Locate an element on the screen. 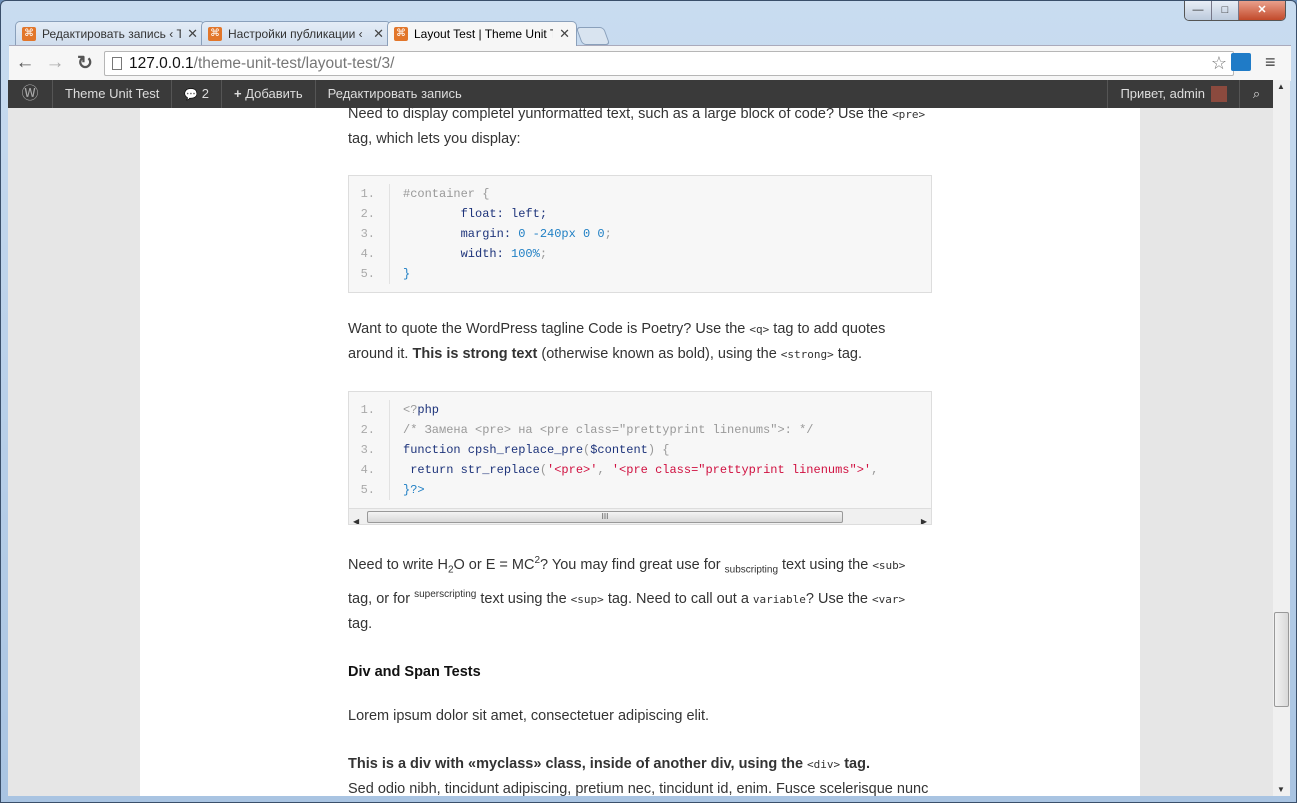 This screenshot has height=803, width=1297. tab-layout-test: ⌘ Layout Test | Theme Unit T ✕ is located at coordinates (482, 33).